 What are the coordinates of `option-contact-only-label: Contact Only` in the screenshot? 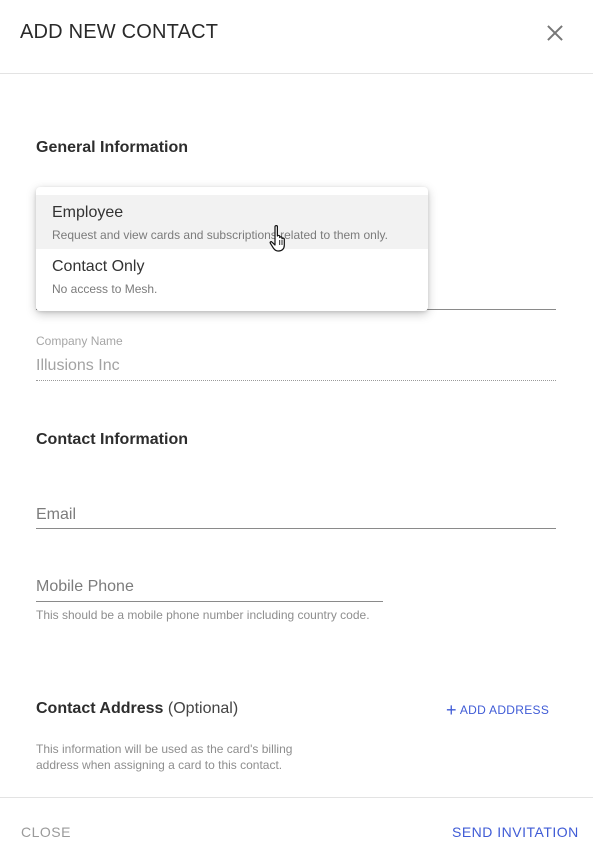 It's located at (98, 266).